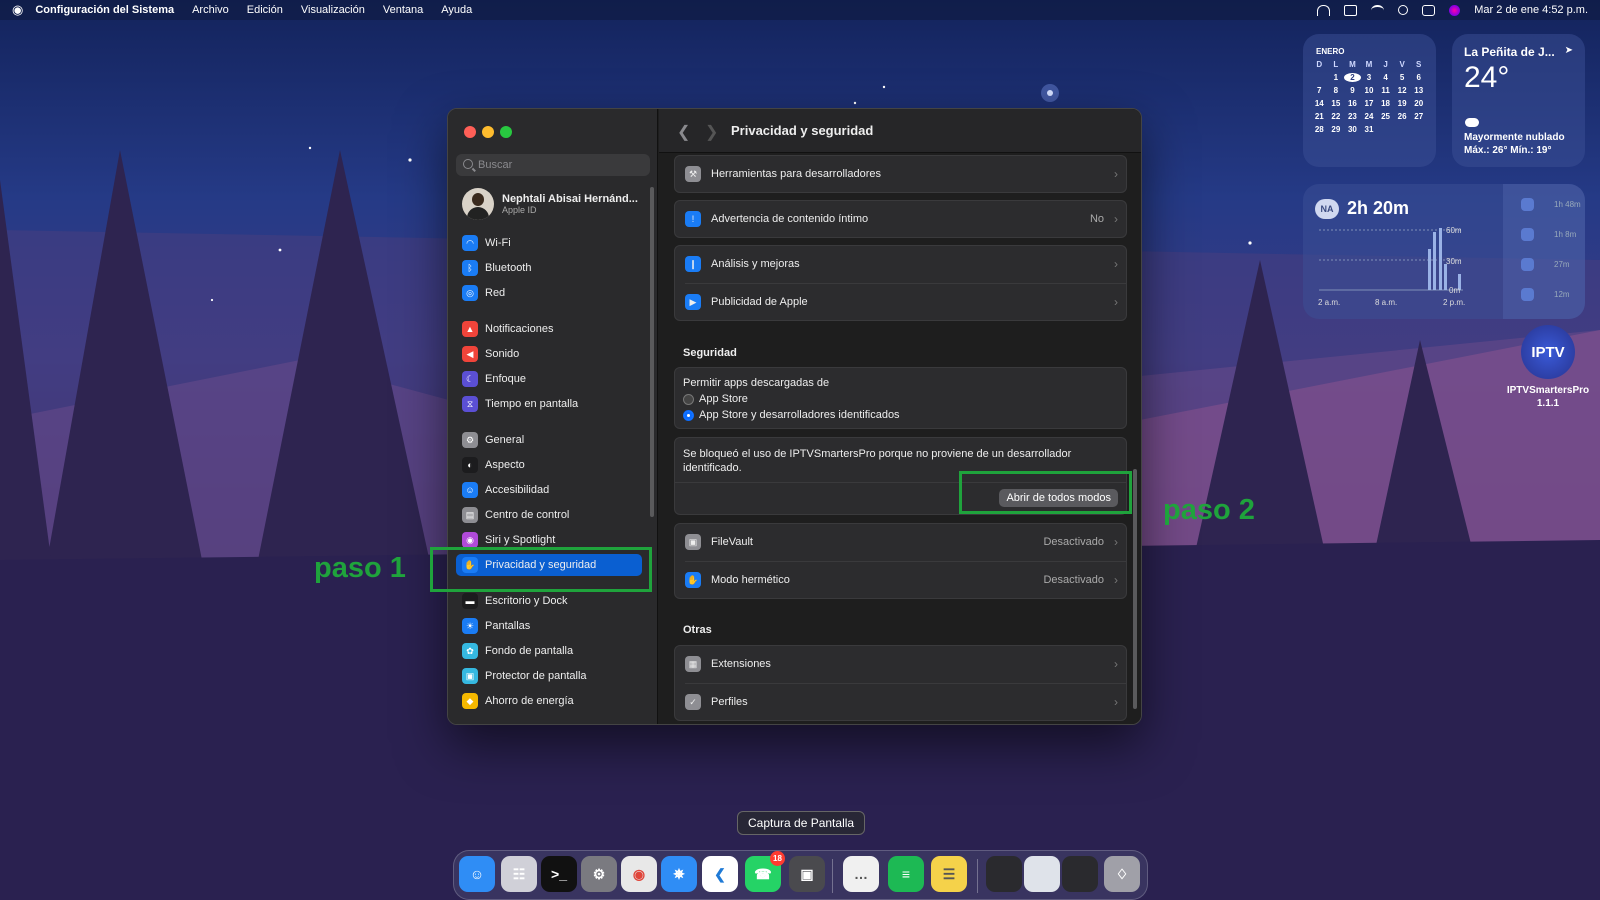  Describe the element at coordinates (1352, 77) in the screenshot. I see `calendar-day: 2` at that location.